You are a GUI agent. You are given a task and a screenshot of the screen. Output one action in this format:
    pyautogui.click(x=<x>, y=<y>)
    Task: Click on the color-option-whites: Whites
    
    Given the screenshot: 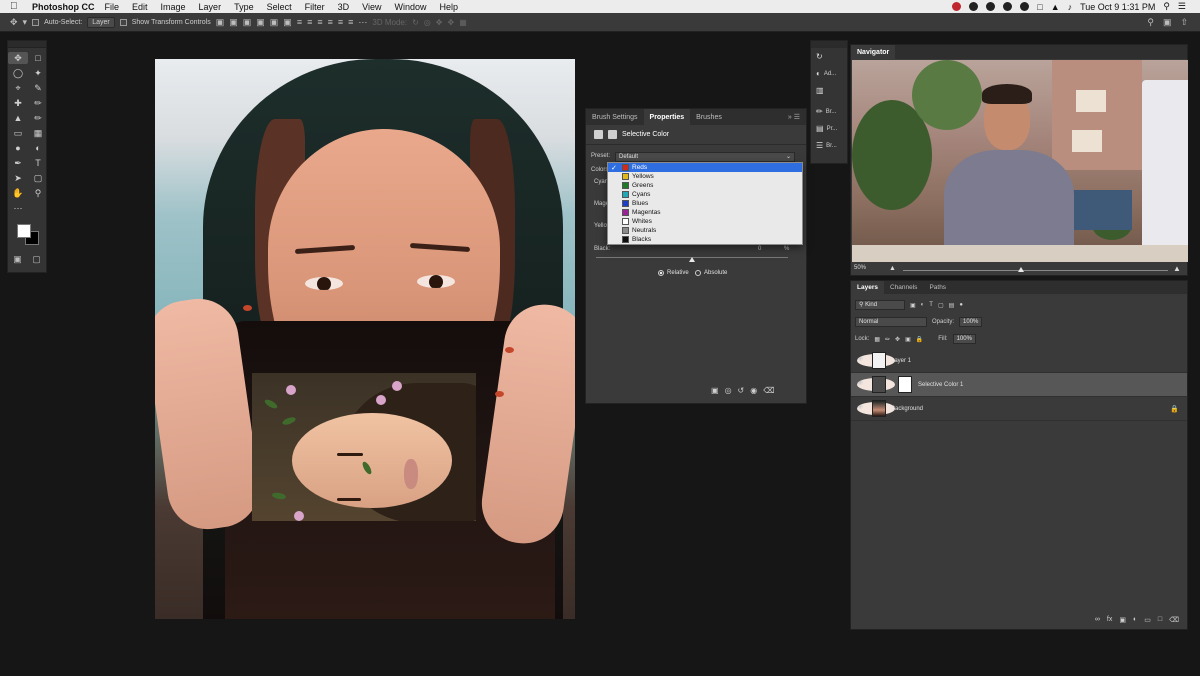 What is the action you would take?
    pyautogui.click(x=705, y=221)
    